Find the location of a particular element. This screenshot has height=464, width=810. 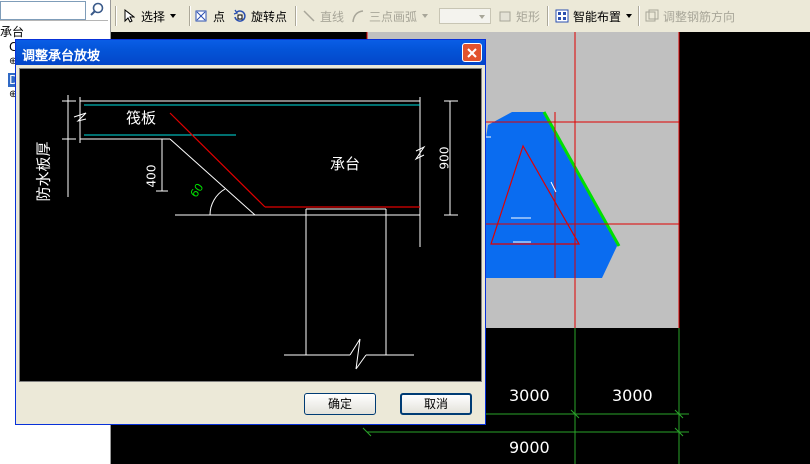

point-tool-label: 点 is located at coordinates (219, 16).